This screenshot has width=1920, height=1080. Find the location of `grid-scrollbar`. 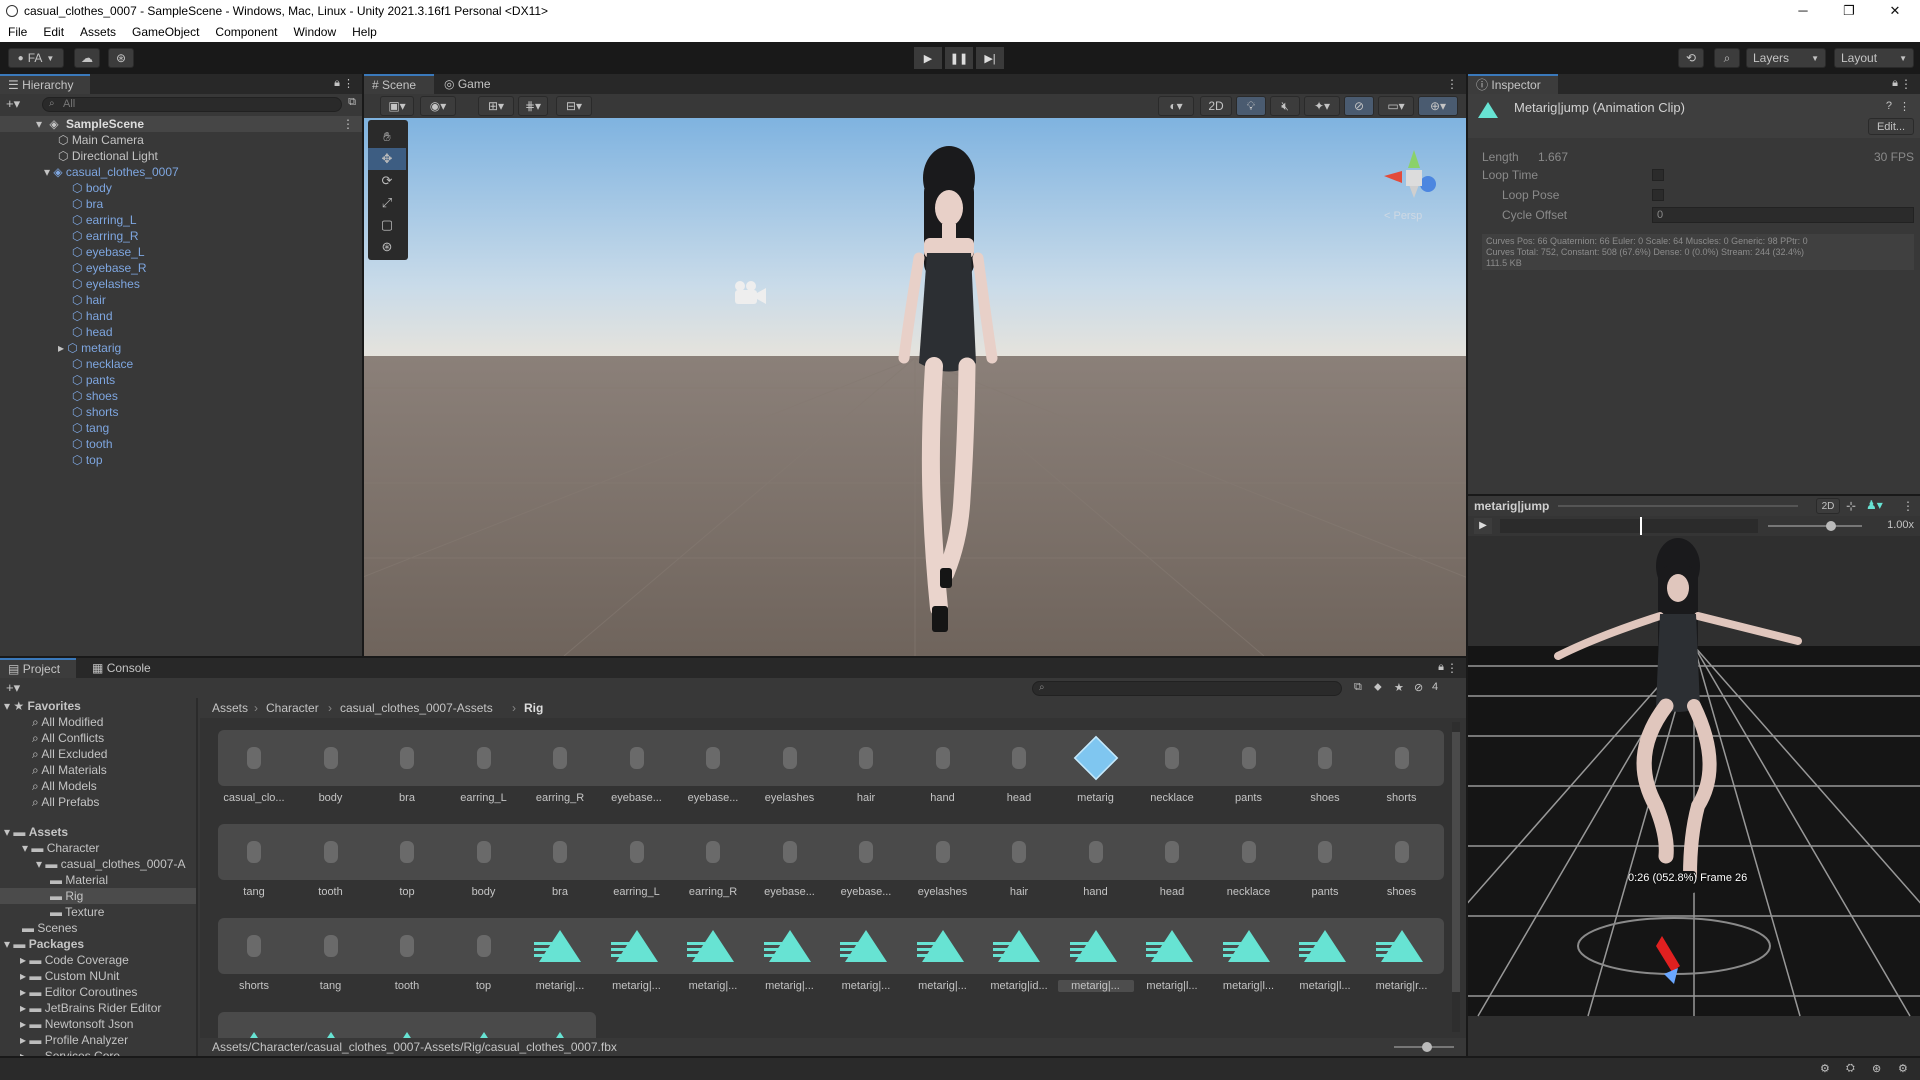

grid-scrollbar is located at coordinates (1456, 877).